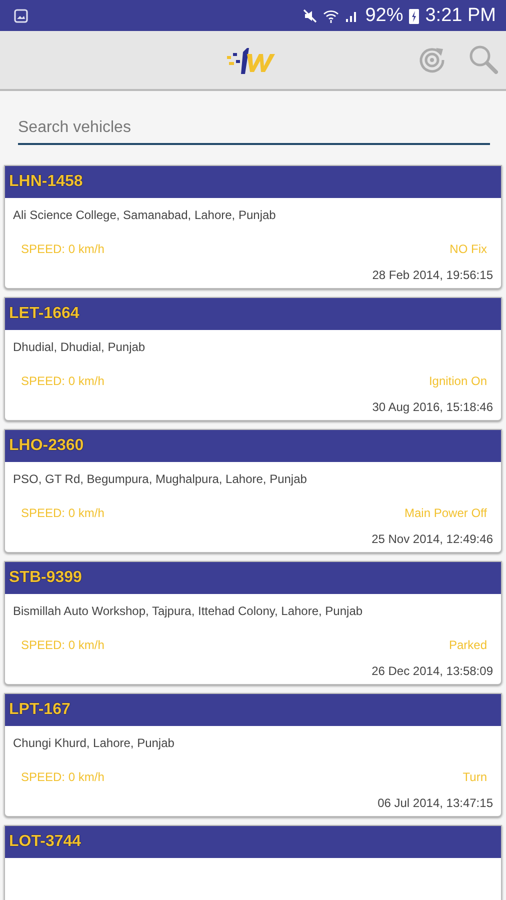 This screenshot has height=900, width=506. What do you see at coordinates (445, 513) in the screenshot?
I see `vehicle-status: Main Power Off` at bounding box center [445, 513].